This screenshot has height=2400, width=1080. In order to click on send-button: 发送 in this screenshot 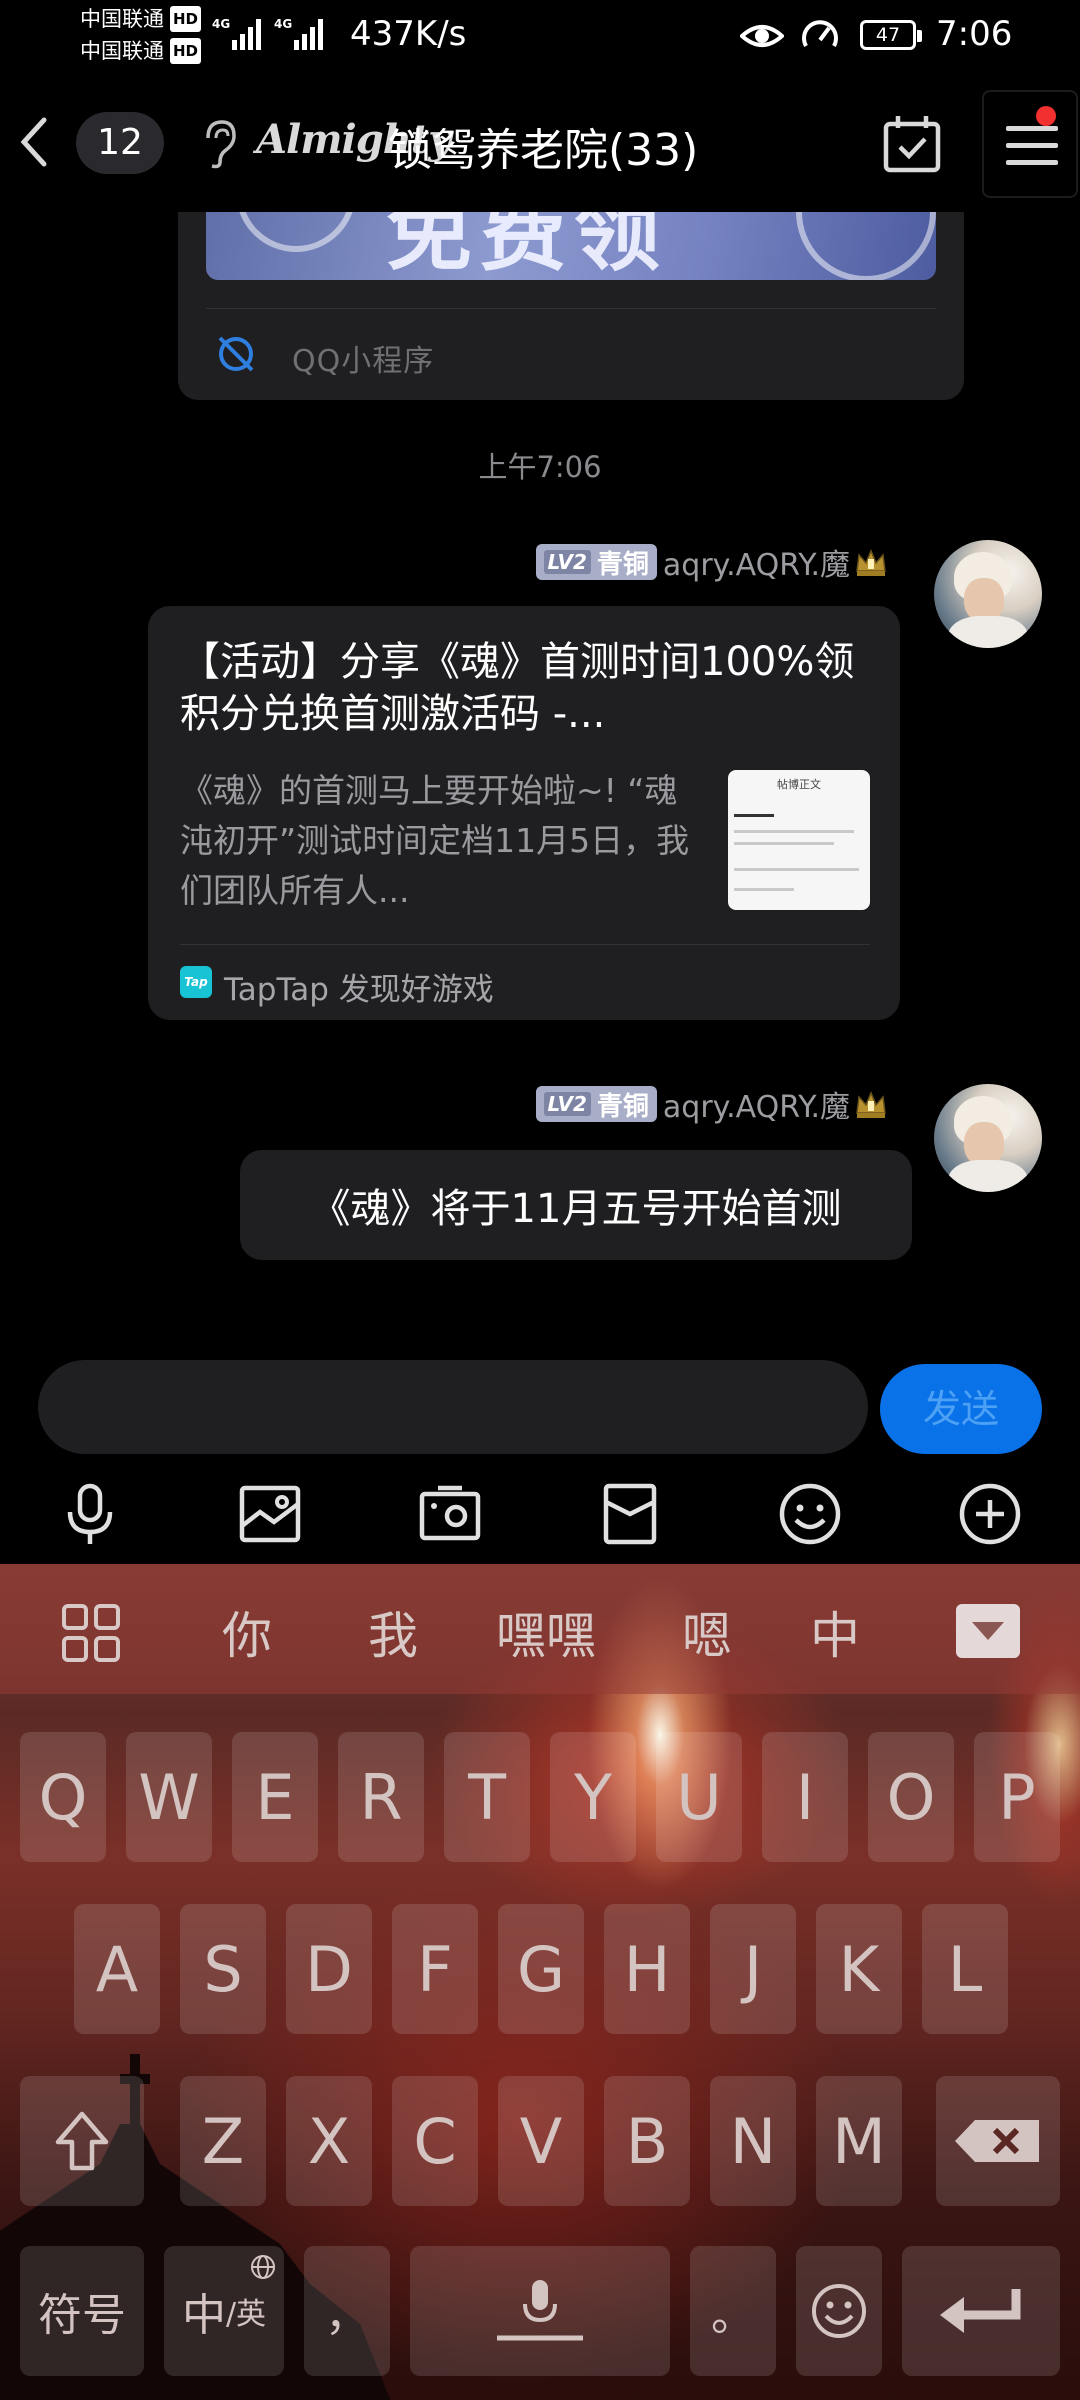, I will do `click(961, 1409)`.